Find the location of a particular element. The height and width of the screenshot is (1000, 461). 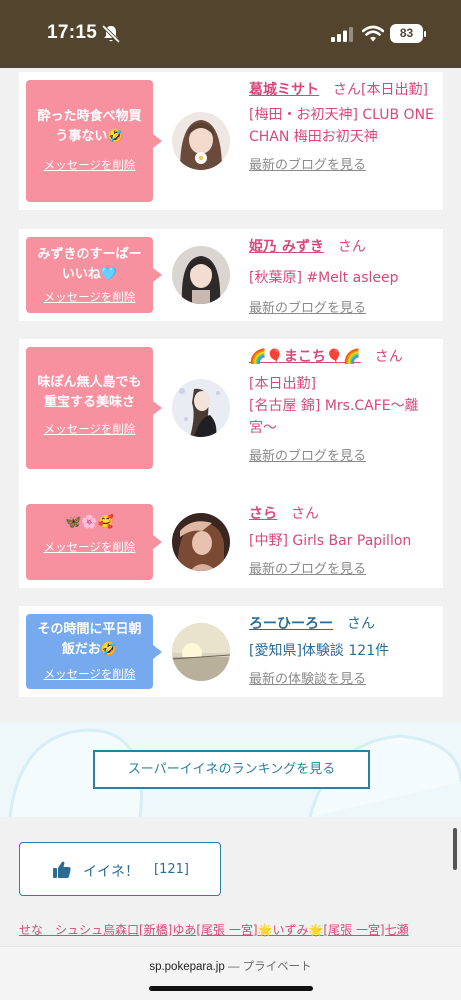

like-button: イイネ！ [121] is located at coordinates (120, 869).